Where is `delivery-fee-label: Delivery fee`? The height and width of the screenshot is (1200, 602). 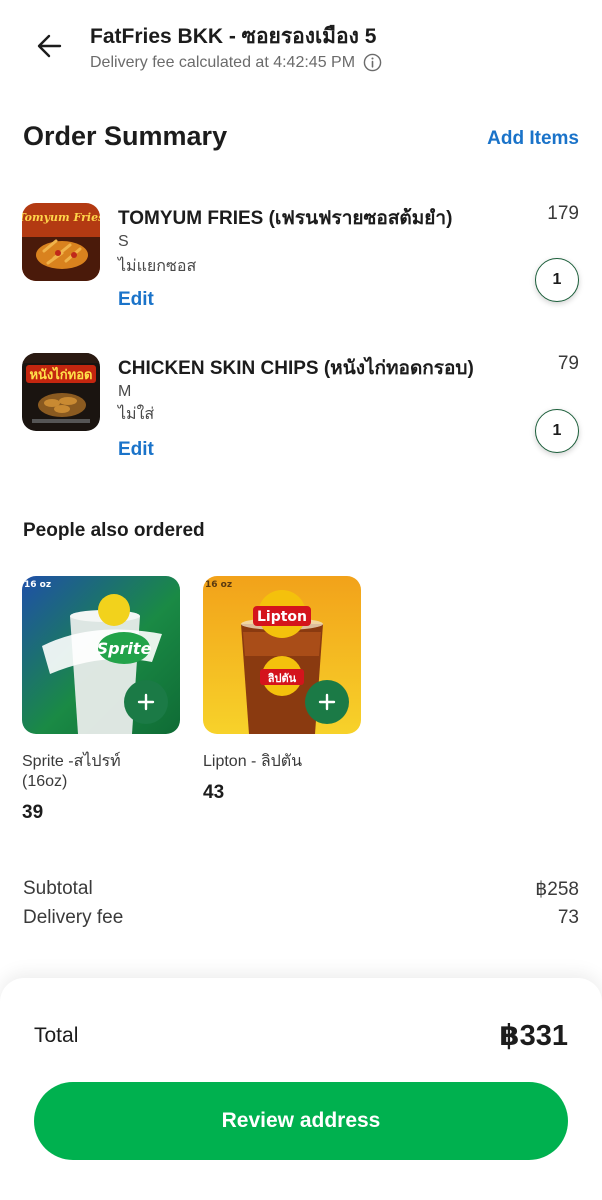
delivery-fee-label: Delivery fee is located at coordinates (73, 917).